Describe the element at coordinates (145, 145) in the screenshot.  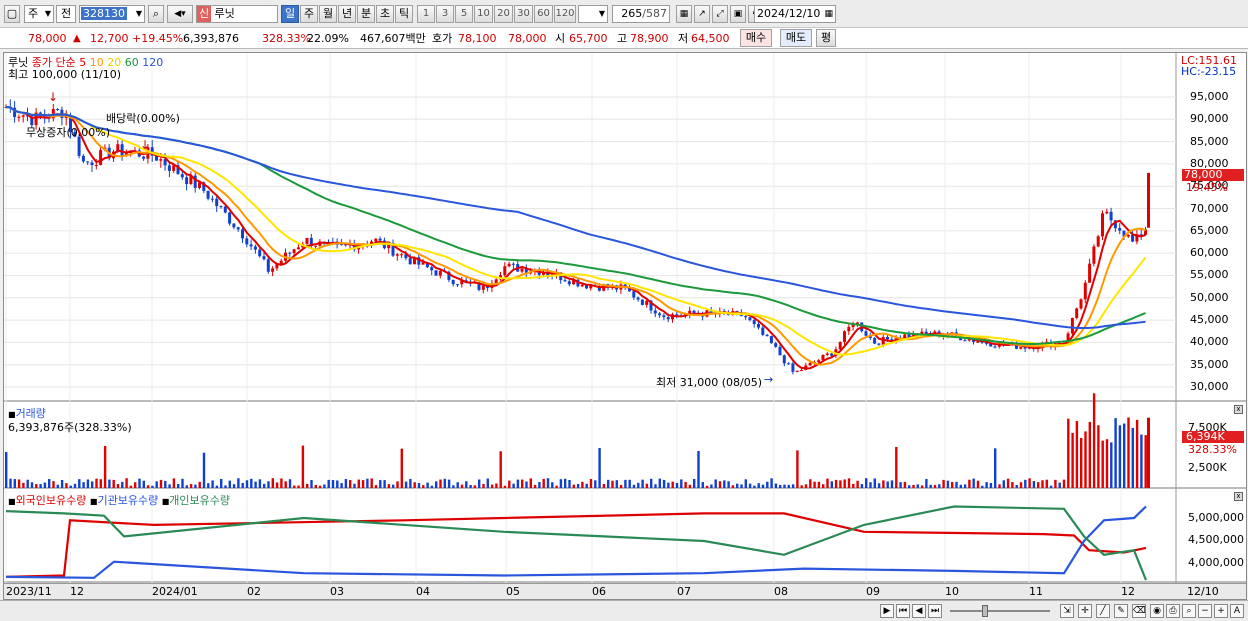
I see `event-arrow-down-icon: ↓` at that location.